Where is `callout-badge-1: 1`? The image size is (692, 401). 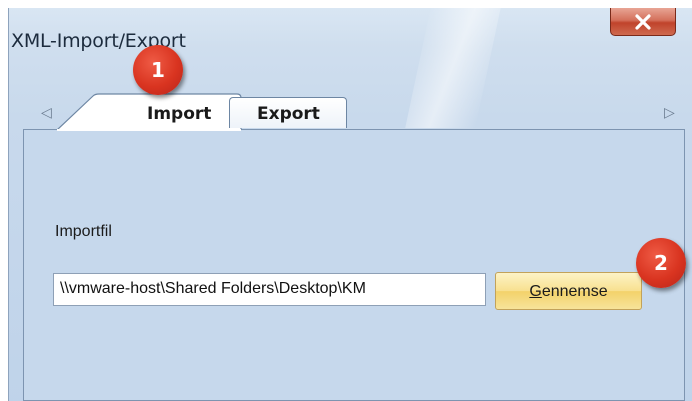
callout-badge-1: 1 is located at coordinates (158, 70).